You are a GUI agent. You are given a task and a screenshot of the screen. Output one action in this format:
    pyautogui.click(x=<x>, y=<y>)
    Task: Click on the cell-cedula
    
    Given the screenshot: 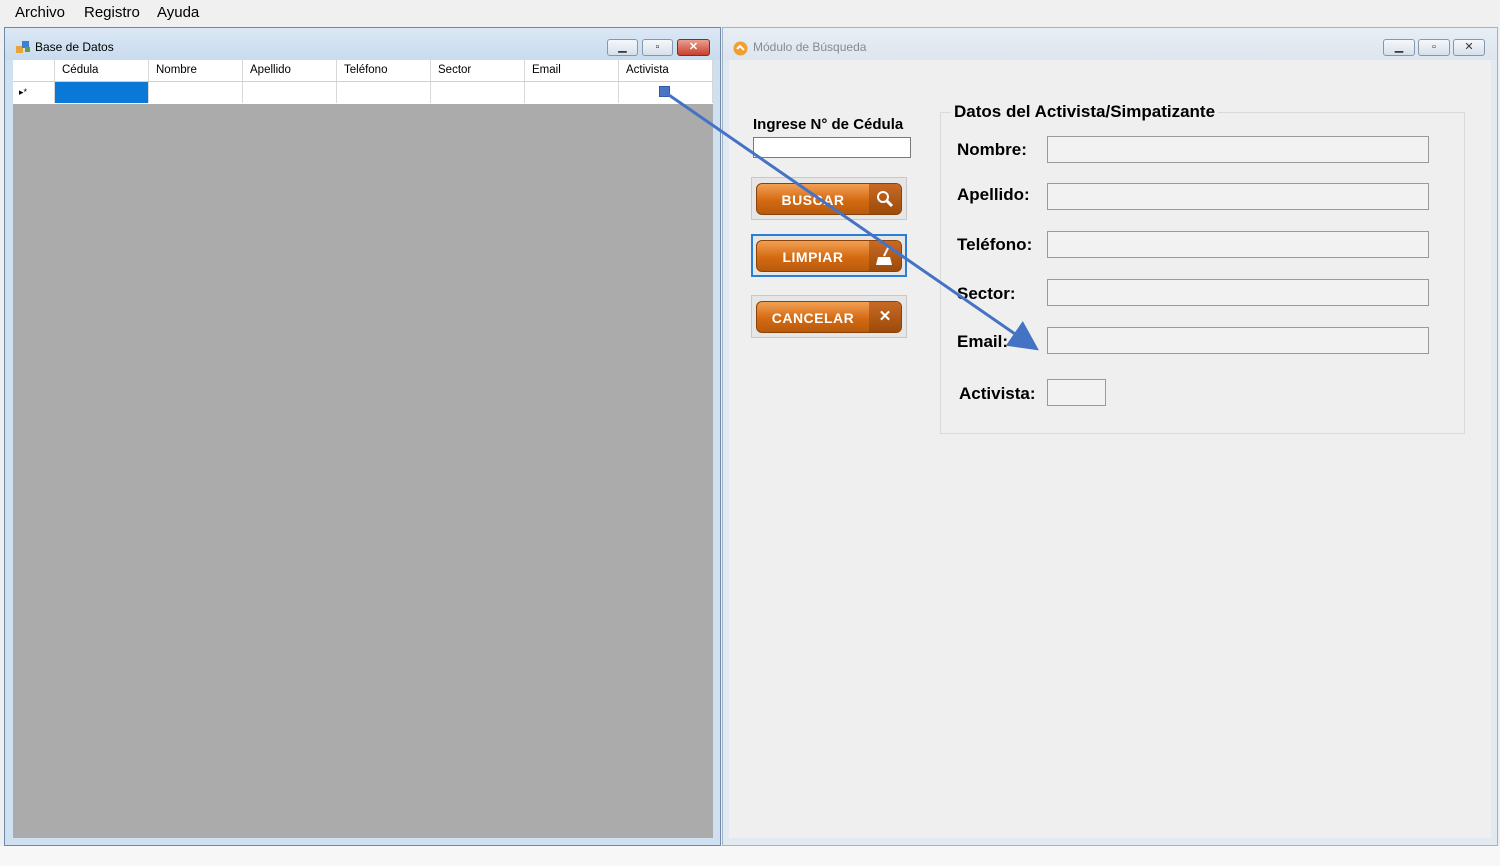 What is the action you would take?
    pyautogui.click(x=102, y=92)
    